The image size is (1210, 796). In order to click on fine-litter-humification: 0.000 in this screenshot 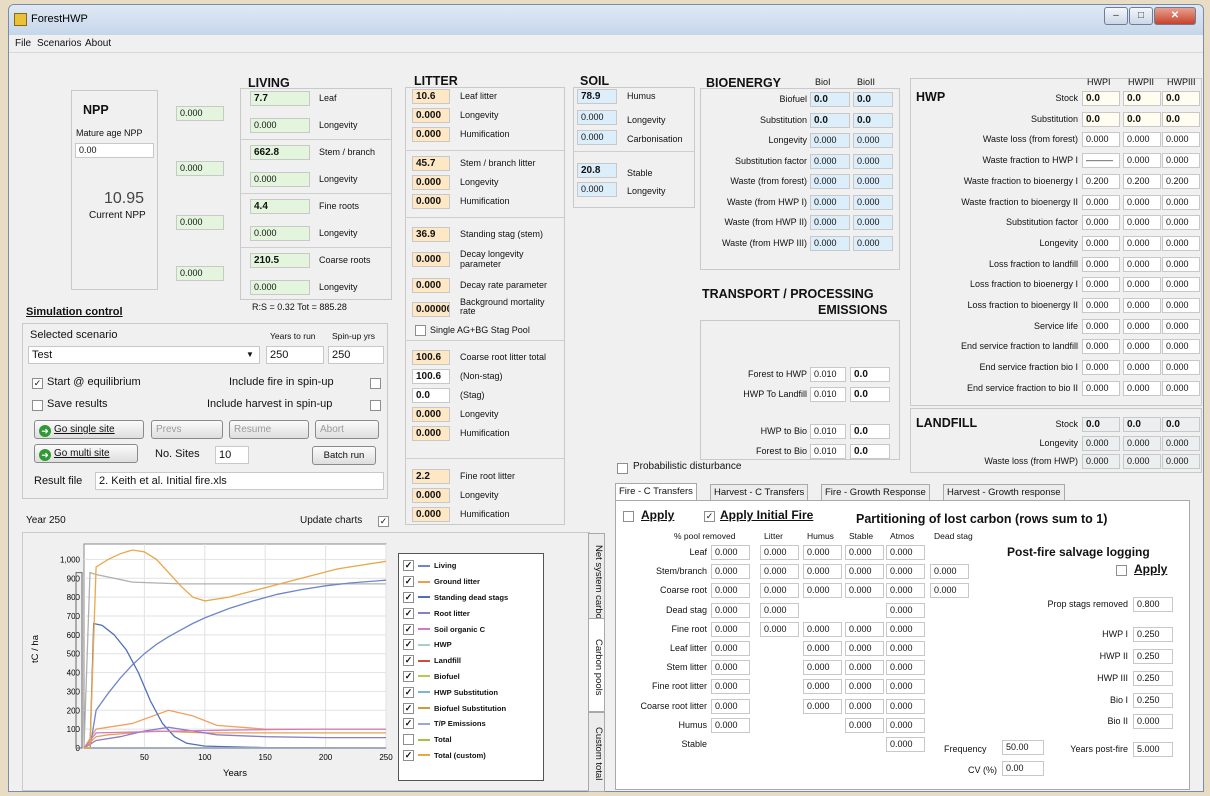, I will do `click(431, 514)`.